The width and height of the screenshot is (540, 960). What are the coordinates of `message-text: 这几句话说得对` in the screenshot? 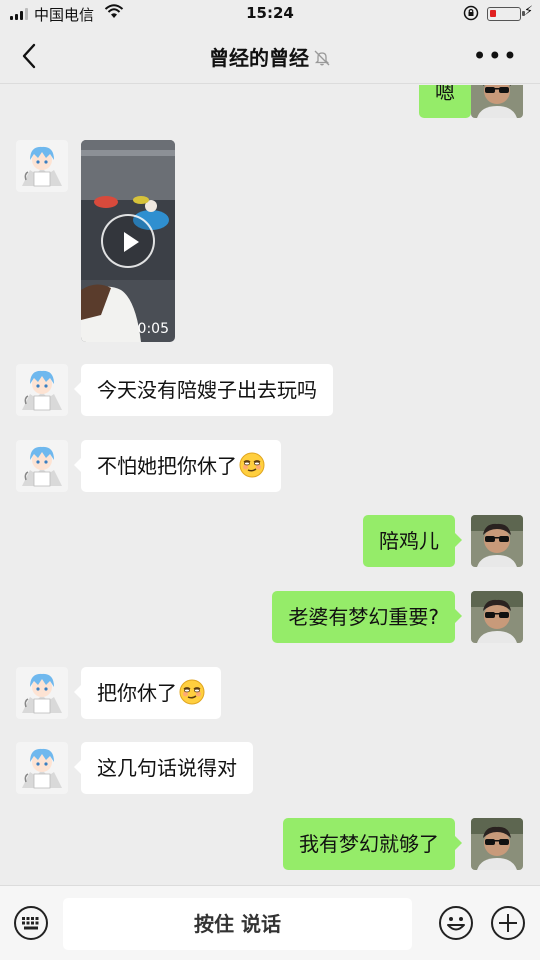 It's located at (167, 768).